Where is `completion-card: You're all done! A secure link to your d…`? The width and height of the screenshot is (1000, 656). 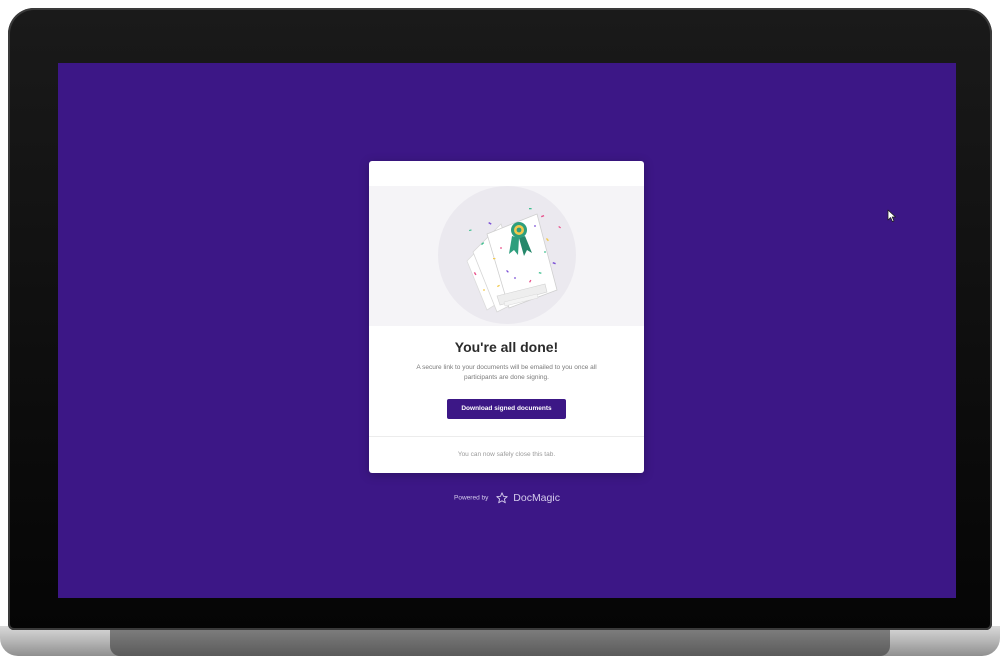 completion-card: You're all done! A secure link to your d… is located at coordinates (506, 317).